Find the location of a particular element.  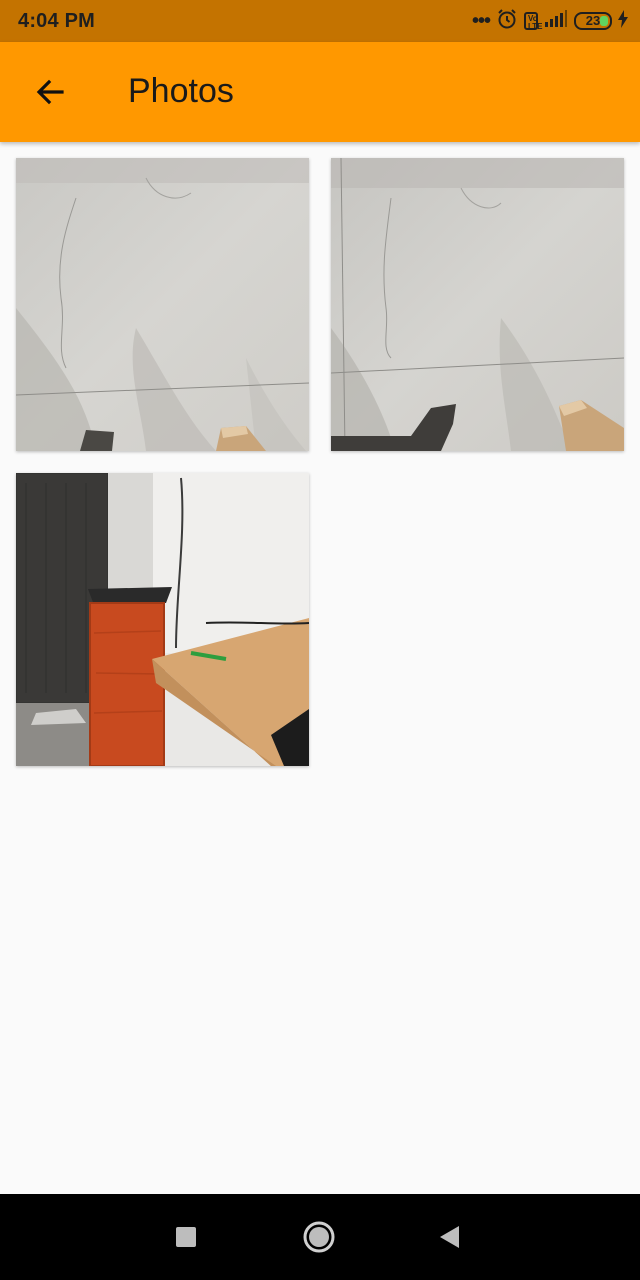

recents-button is located at coordinates (186, 1237).